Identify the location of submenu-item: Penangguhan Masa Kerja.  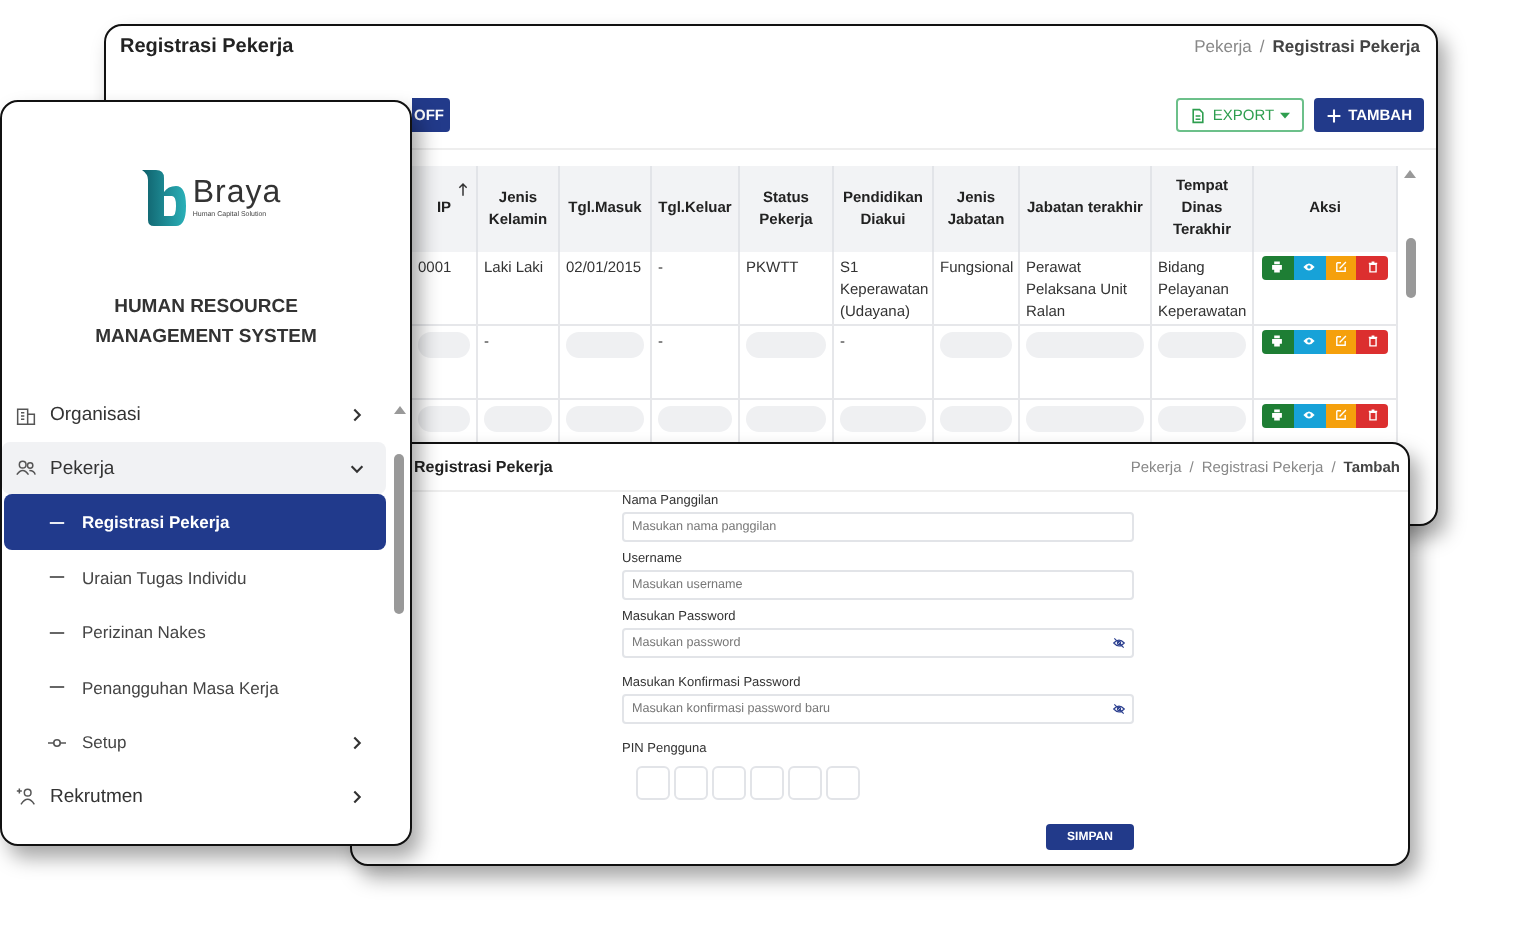
(195, 687).